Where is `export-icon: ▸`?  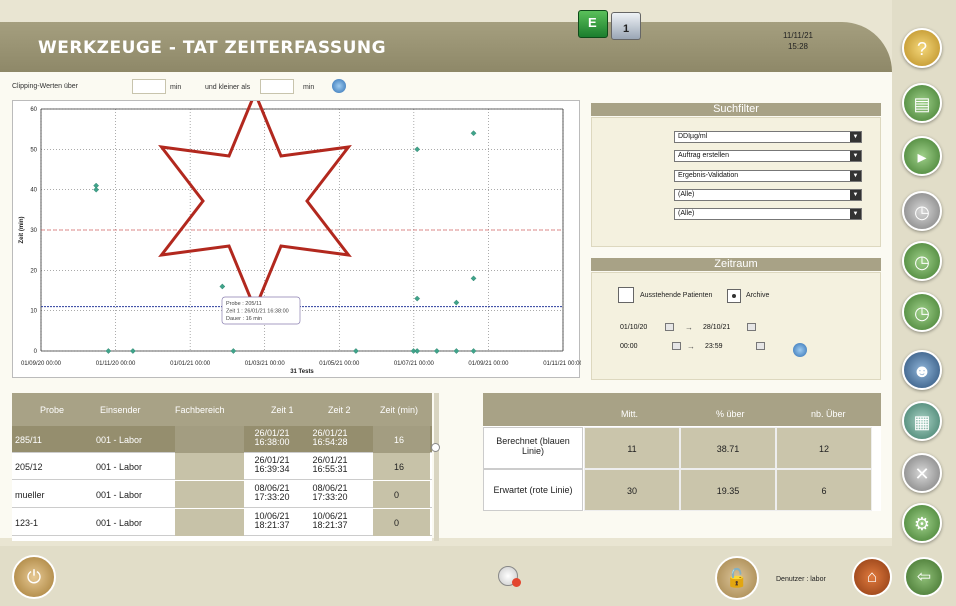 export-icon: ▸ is located at coordinates (922, 156).